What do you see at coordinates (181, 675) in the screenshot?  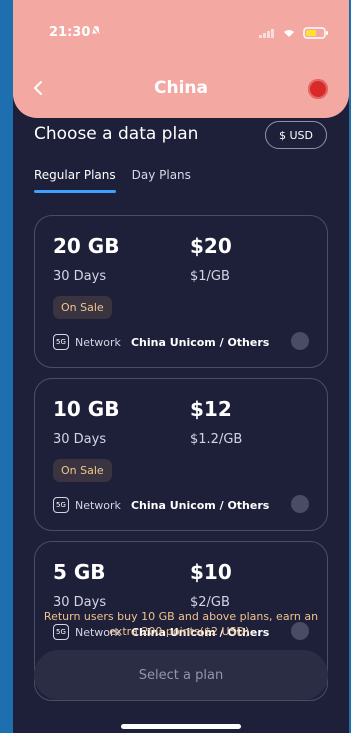 I see `select-plan-button: Select a plan` at bounding box center [181, 675].